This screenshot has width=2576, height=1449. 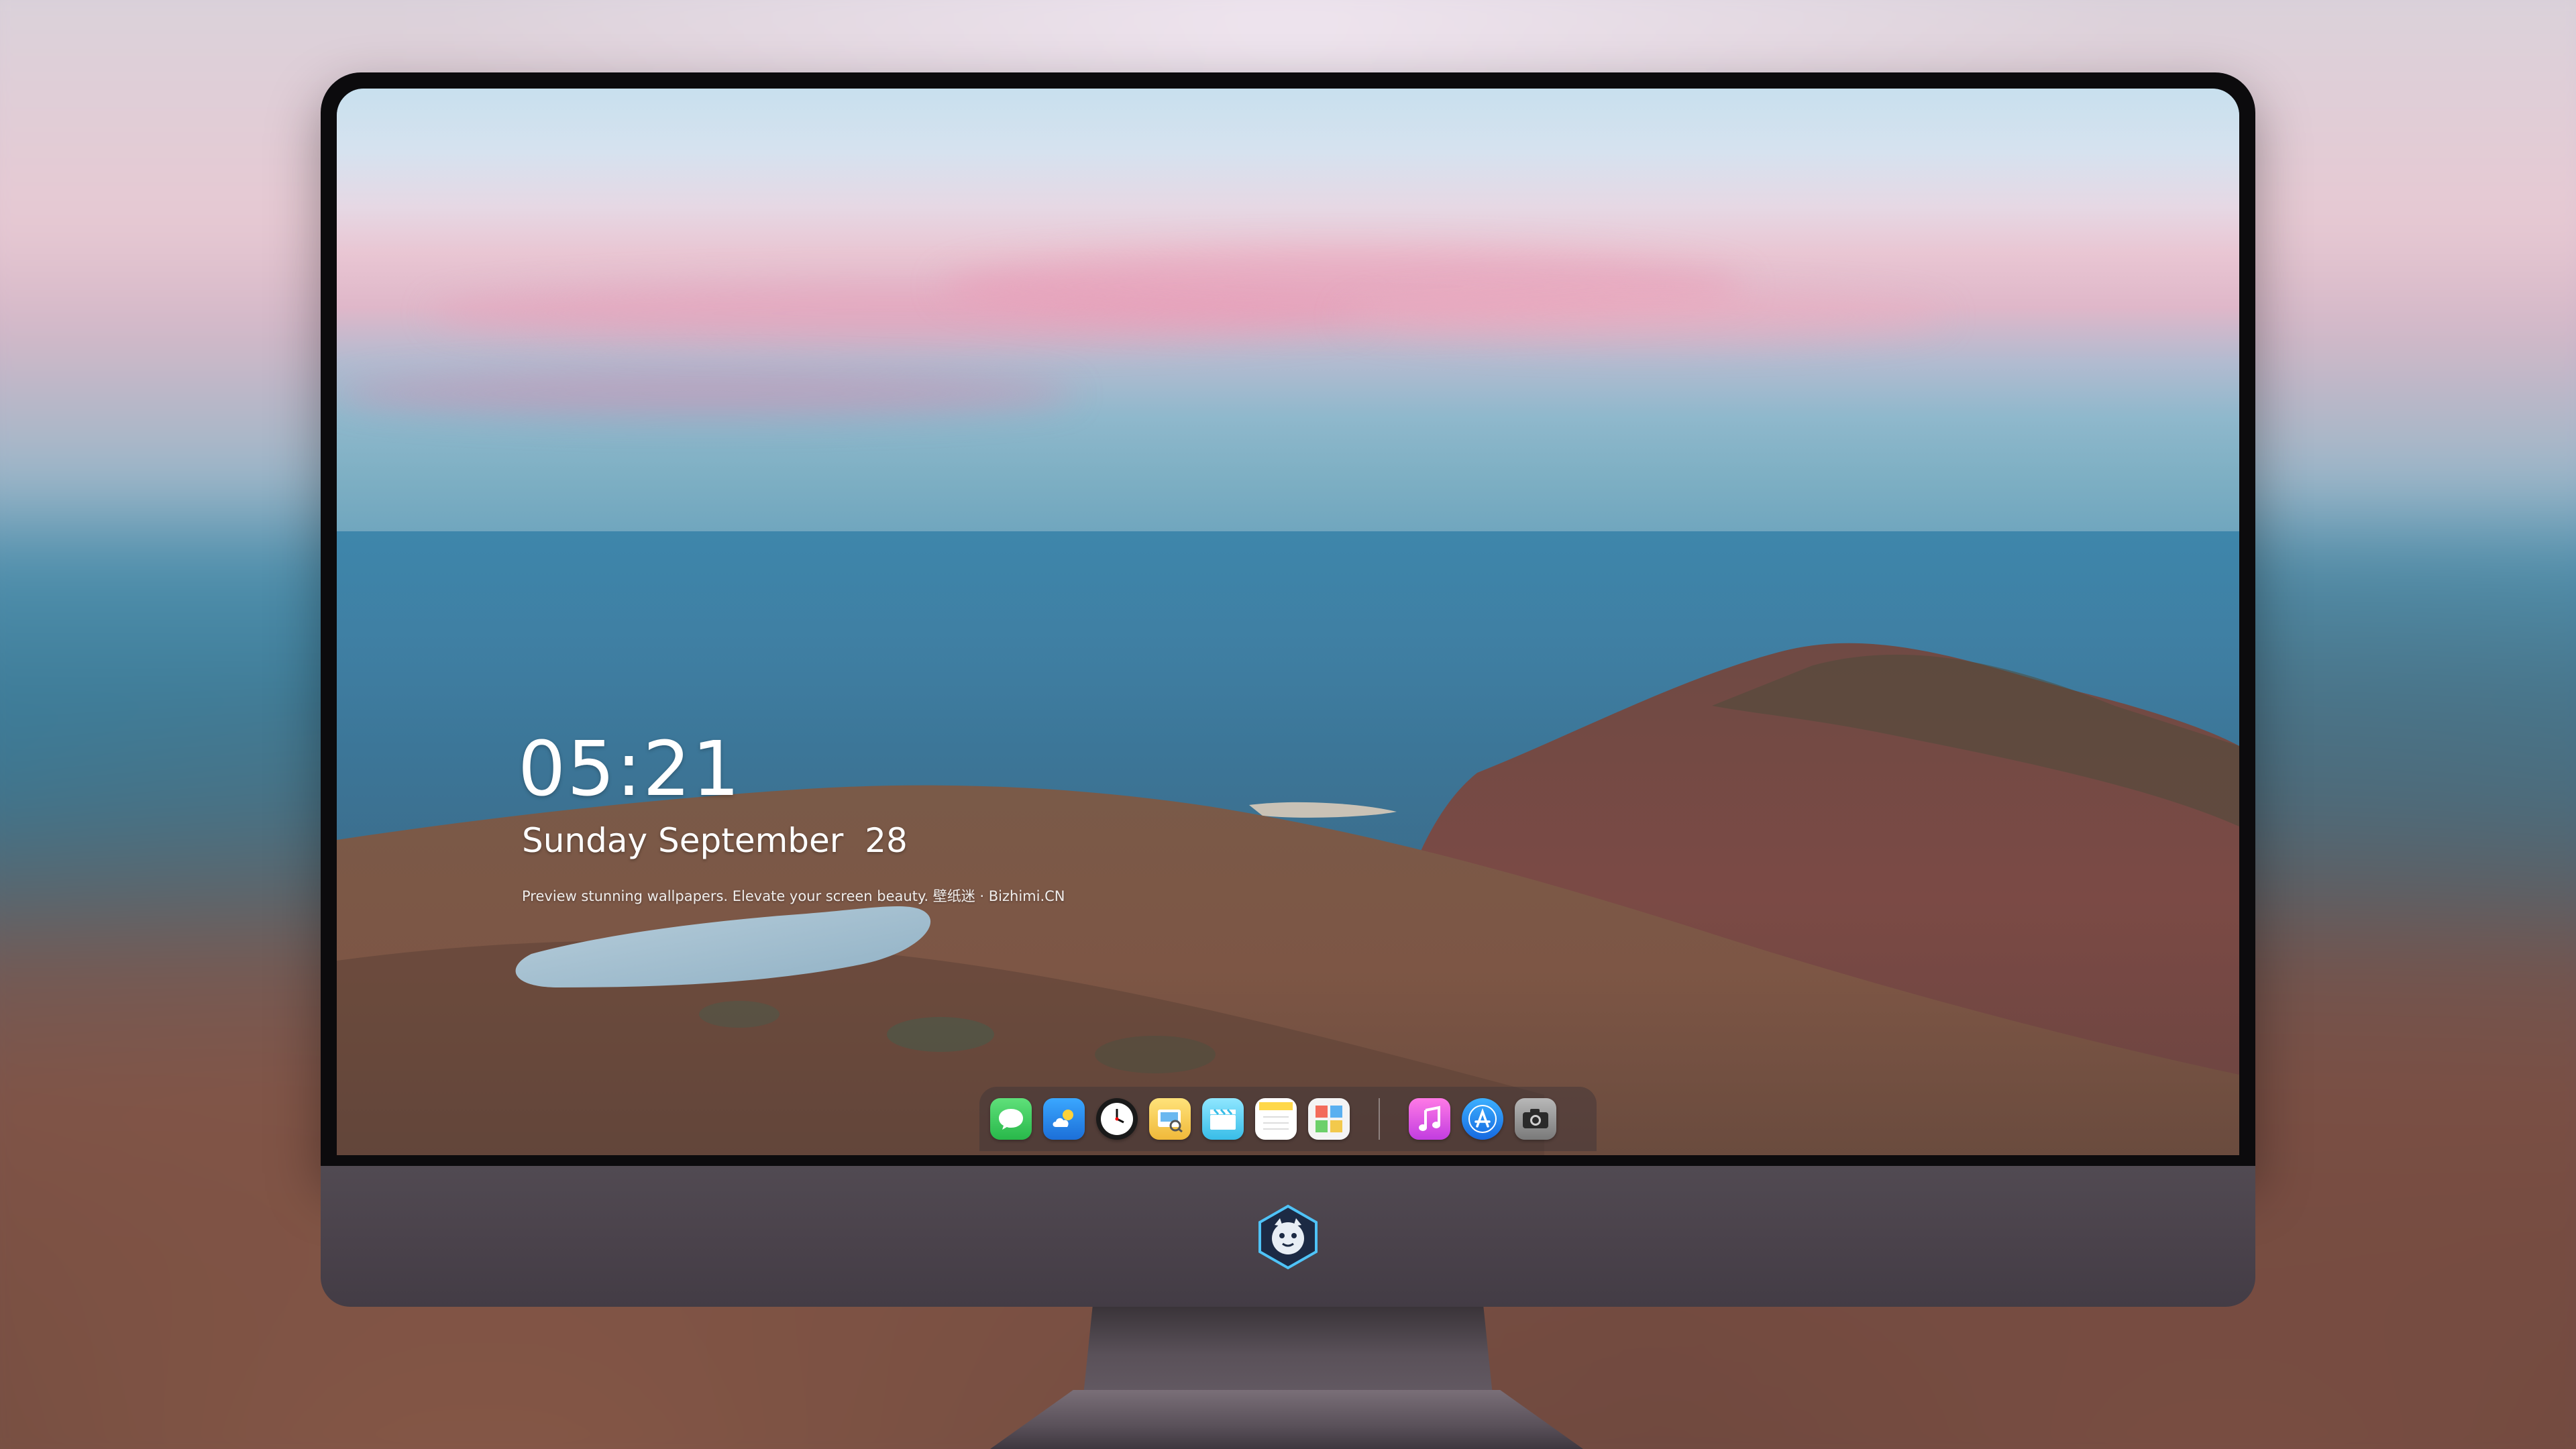 I want to click on weather-icon, so click(x=1064, y=1119).